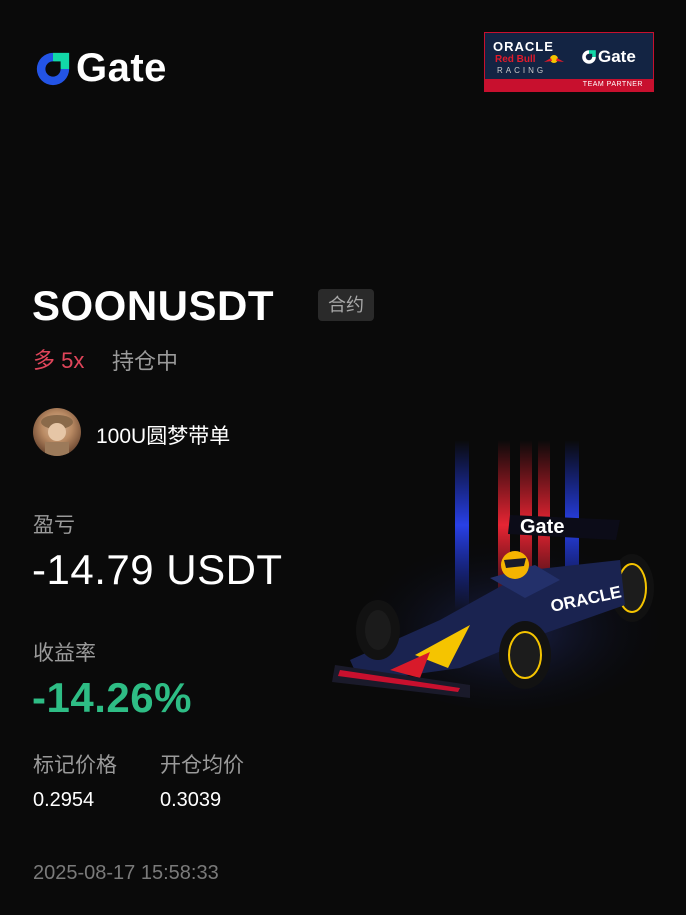  Describe the element at coordinates (202, 765) in the screenshot. I see `open-price-label: 开仓均价` at that location.